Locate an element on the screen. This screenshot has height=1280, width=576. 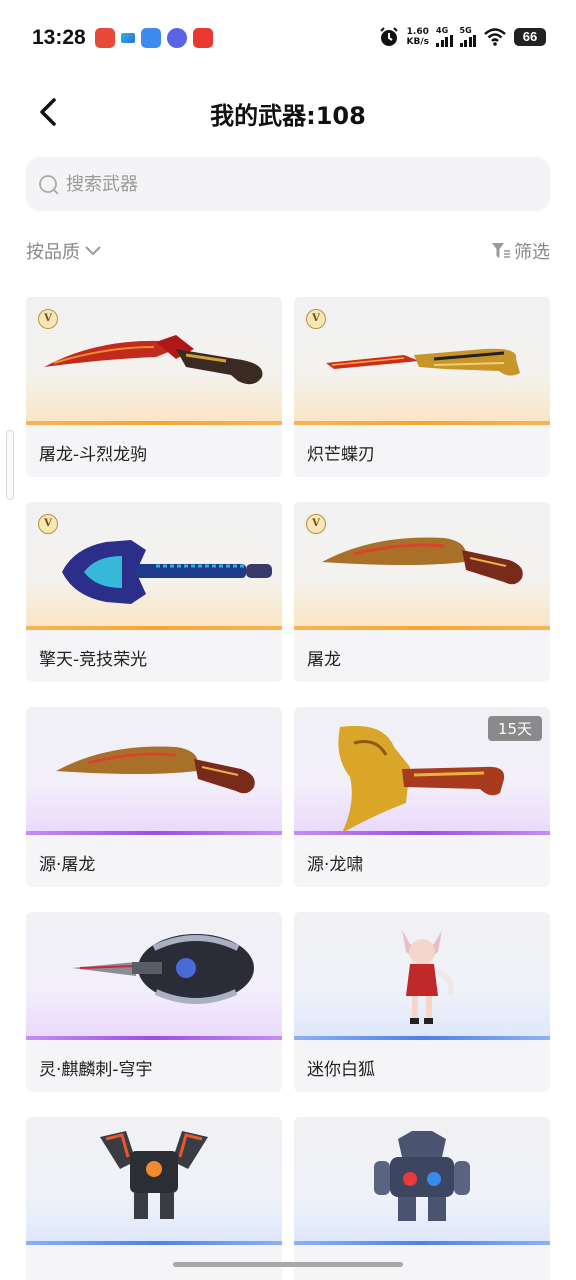
chevron-down-icon is located at coordinates (93, 251).